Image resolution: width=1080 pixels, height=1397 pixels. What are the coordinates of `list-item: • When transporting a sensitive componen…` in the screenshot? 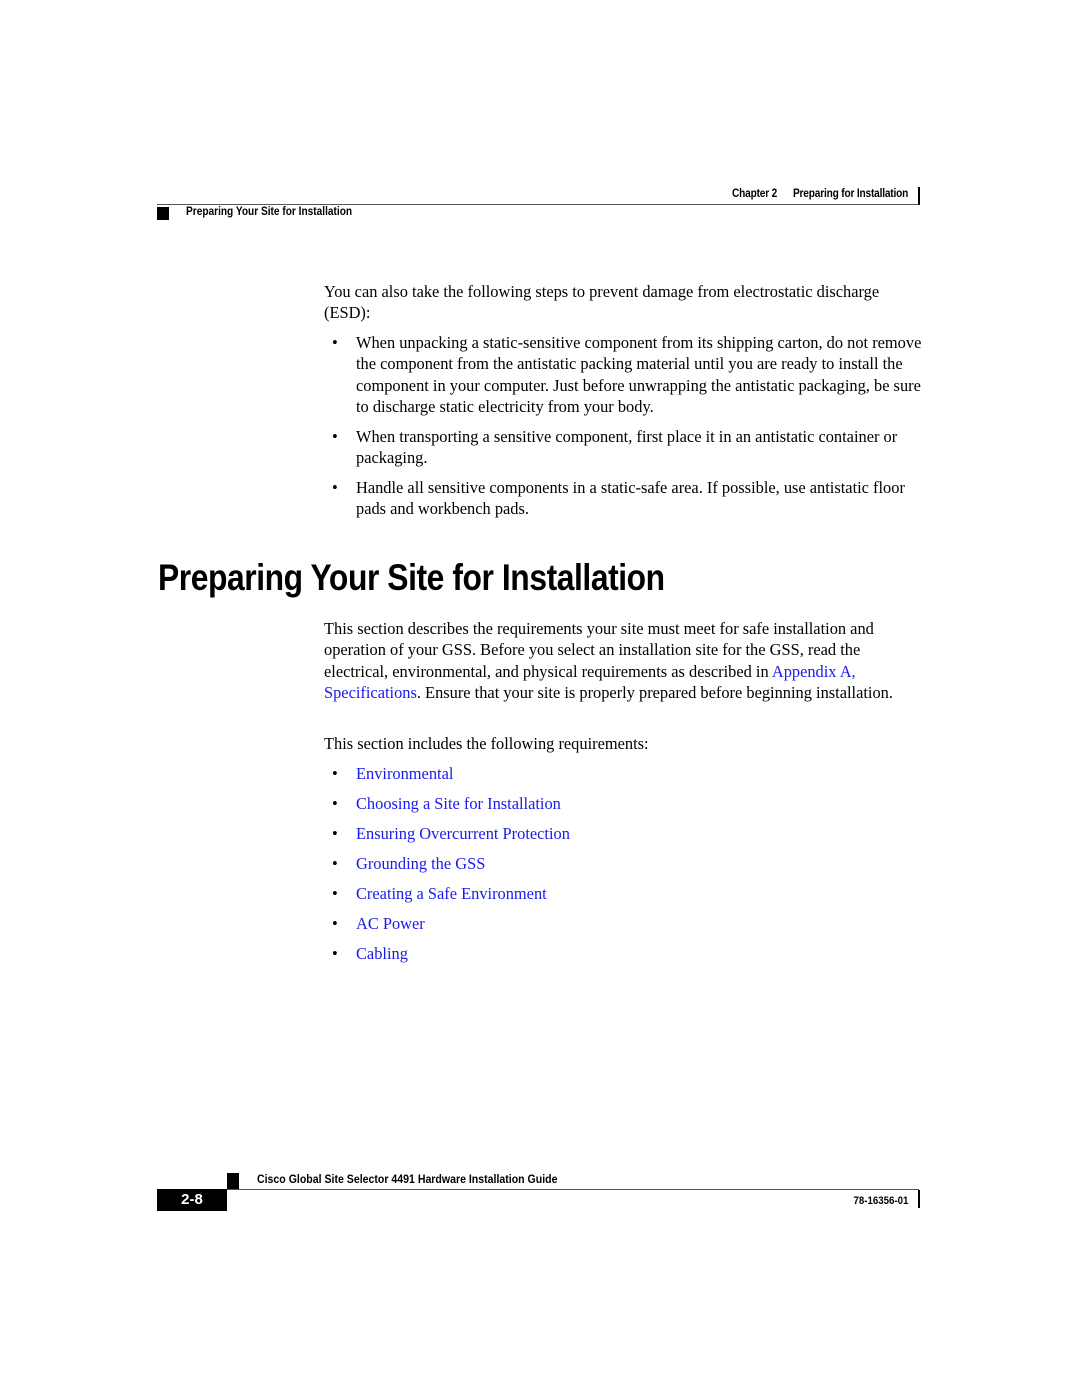 It's located at (624, 447).